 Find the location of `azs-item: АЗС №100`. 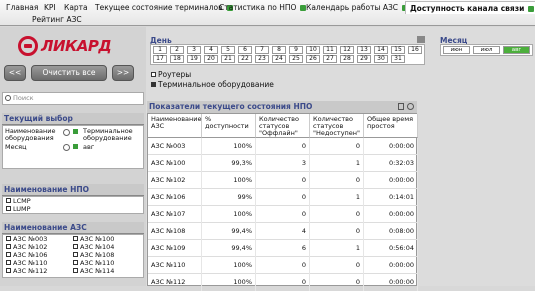

azs-item: АЗС №100 is located at coordinates (93, 239).